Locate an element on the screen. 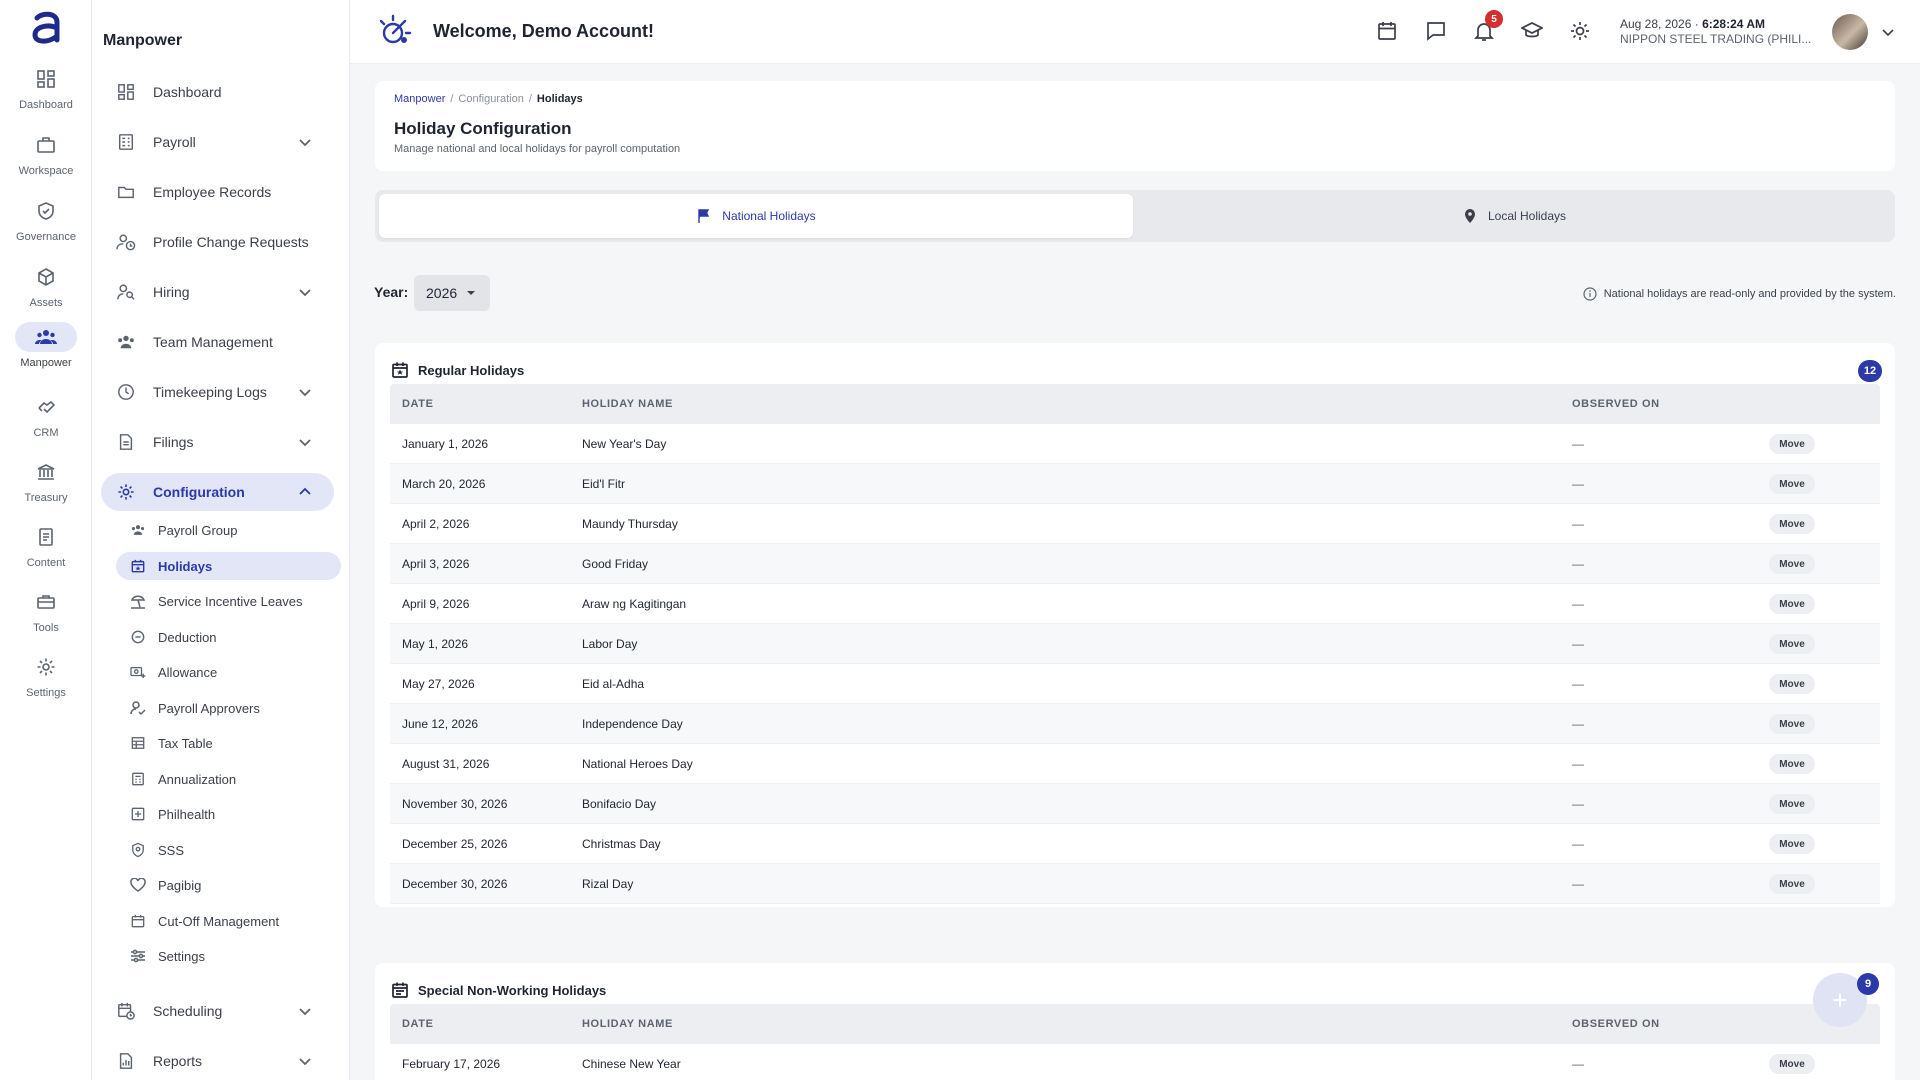  year-select: 2026 is located at coordinates (452, 293).